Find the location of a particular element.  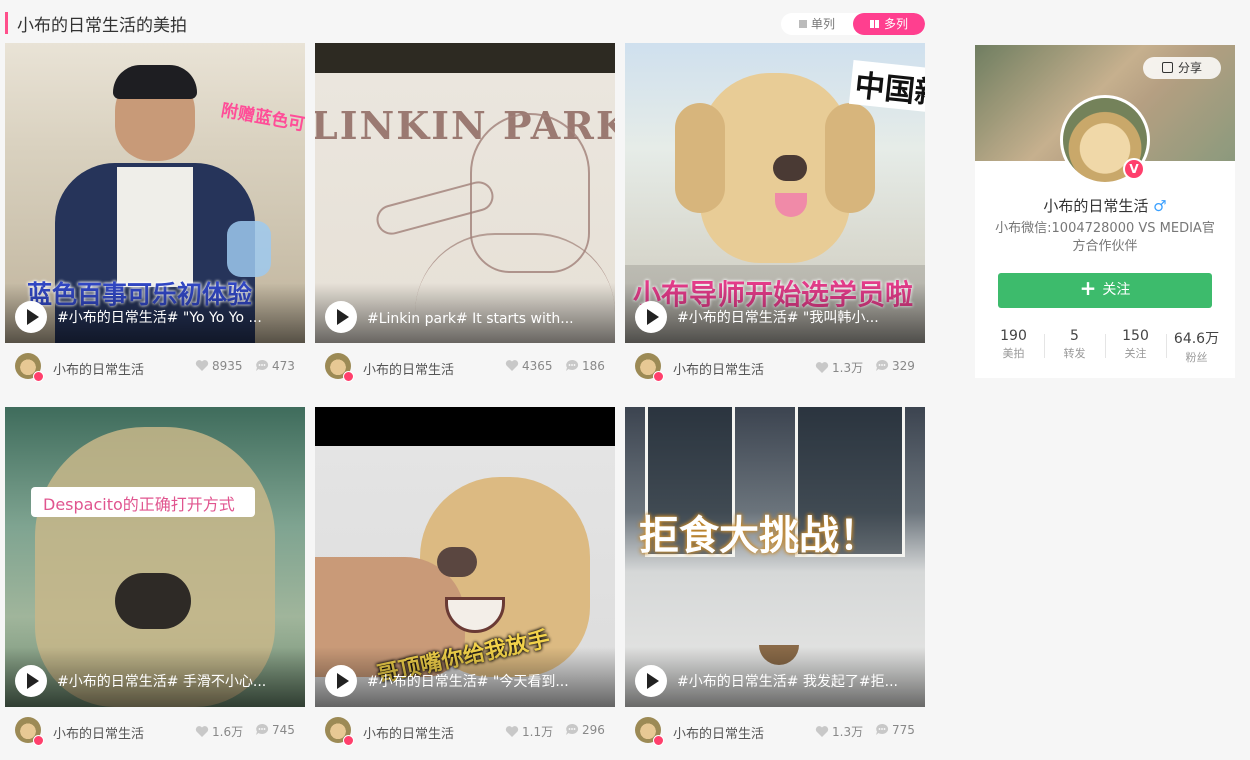

male-gender-icon: ♂ is located at coordinates (1160, 206).